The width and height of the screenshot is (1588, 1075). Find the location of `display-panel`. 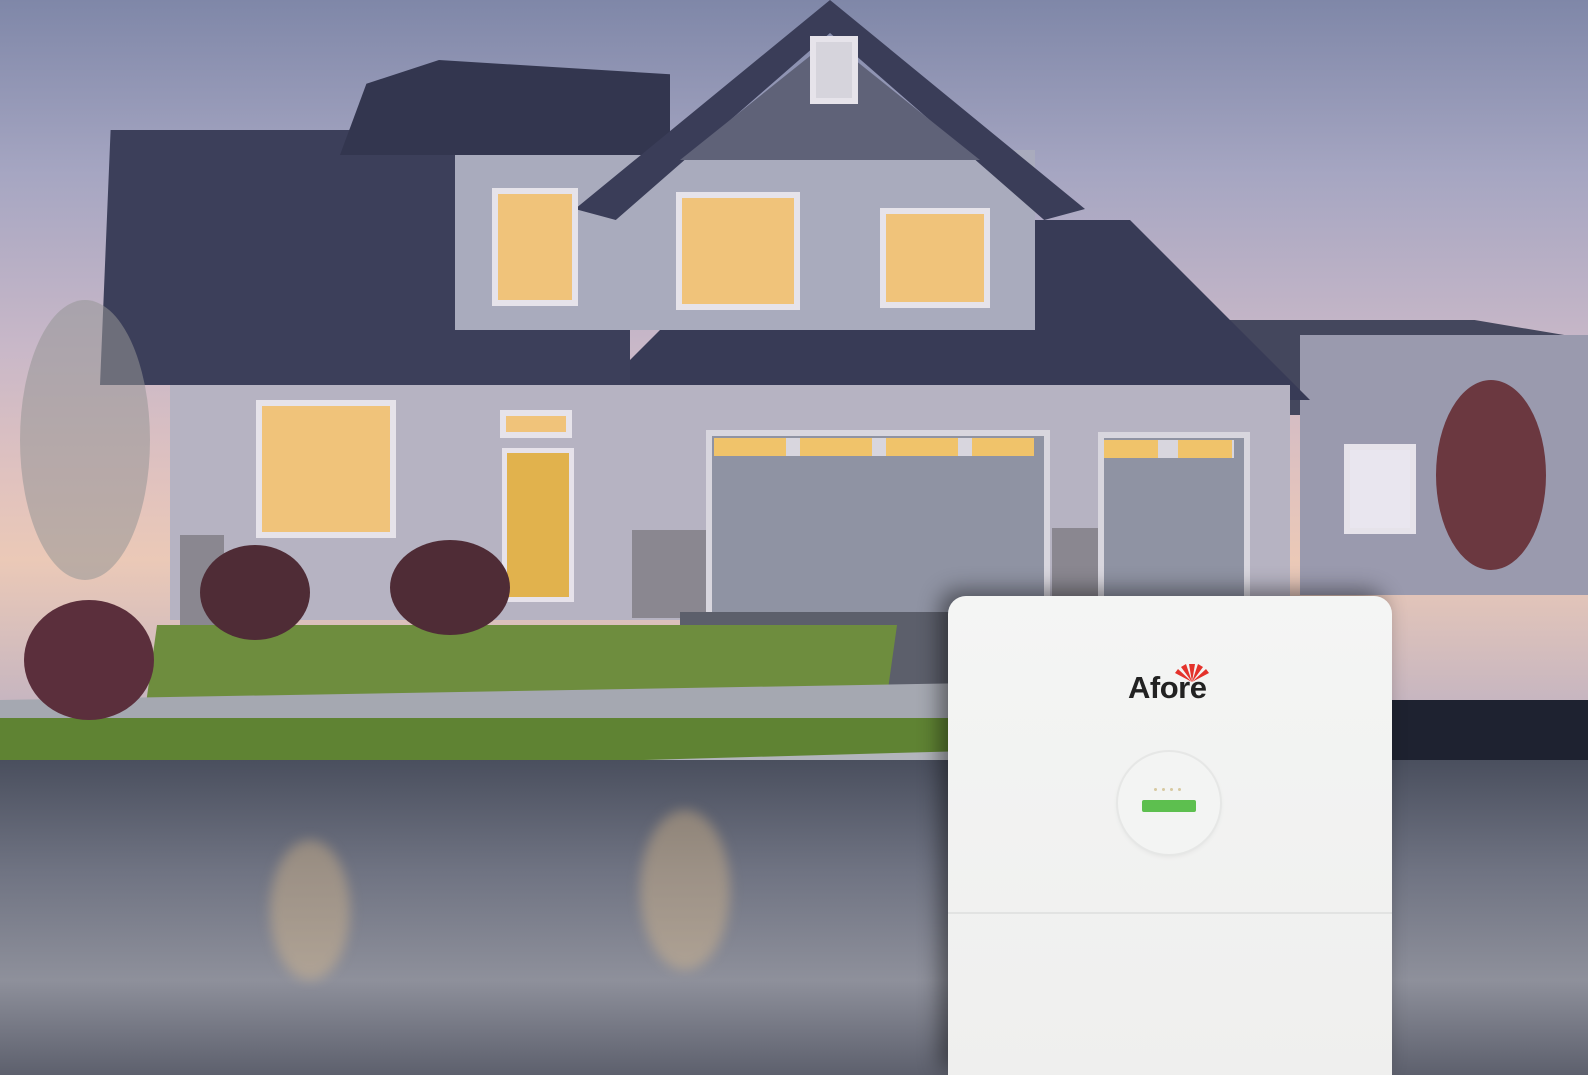

display-panel is located at coordinates (1169, 803).